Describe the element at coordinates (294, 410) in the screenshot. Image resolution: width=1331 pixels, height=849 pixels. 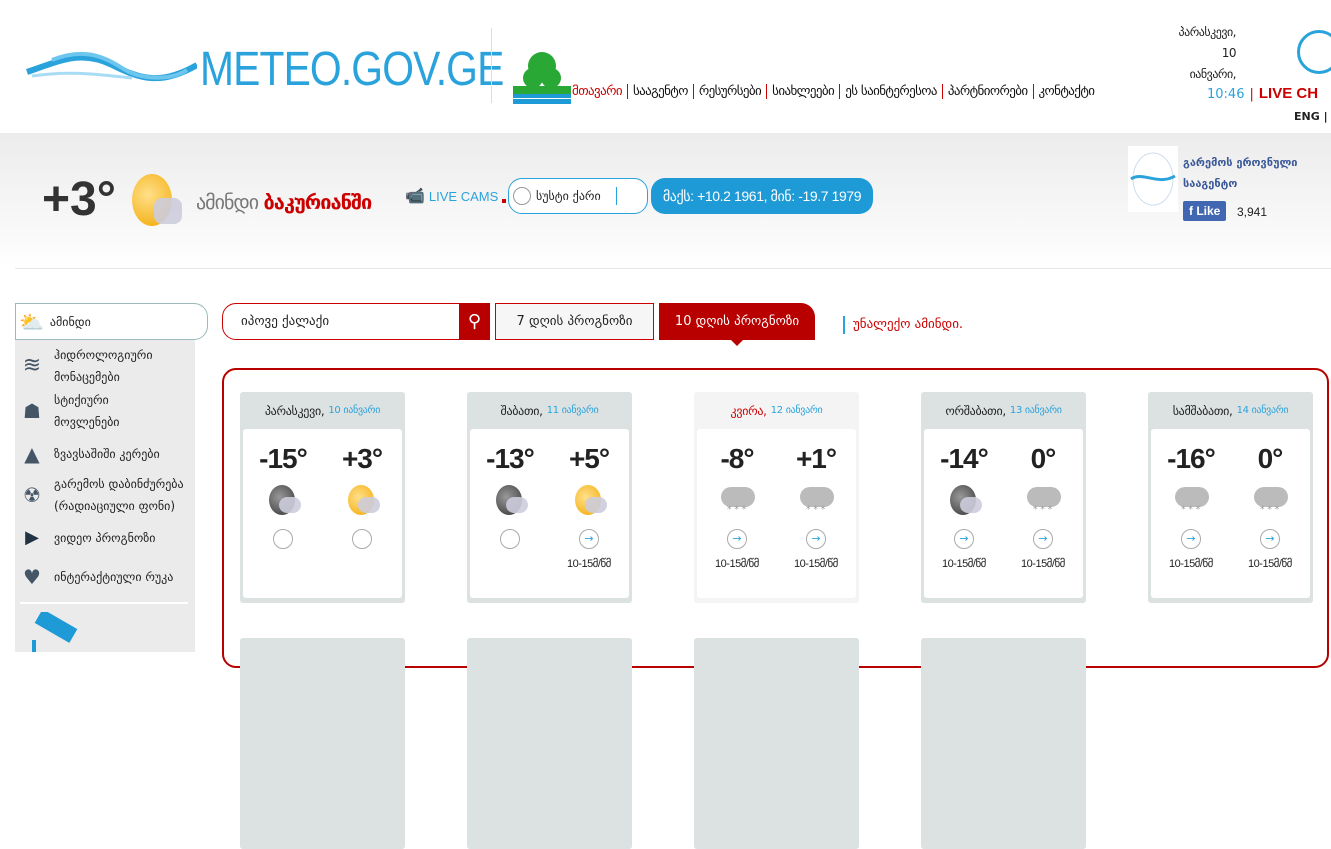
I see `day-name: პარასკევი,` at that location.